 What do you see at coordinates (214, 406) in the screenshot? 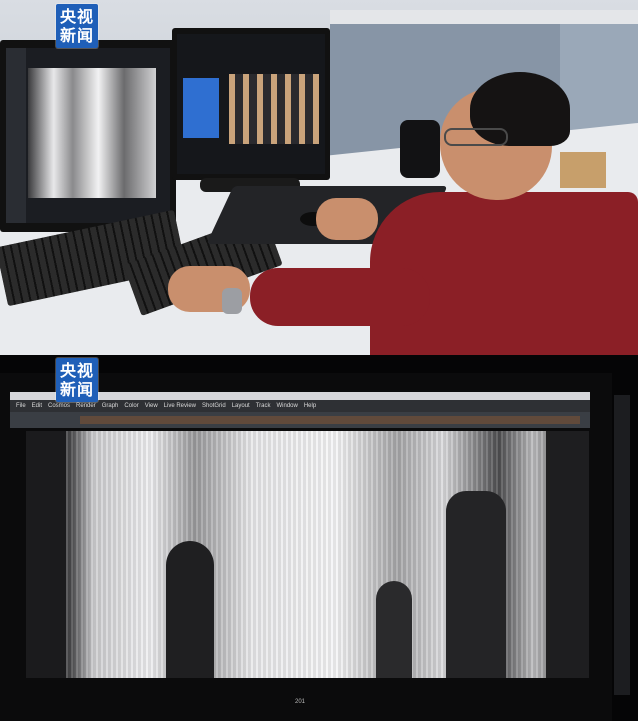
I see `menu-item-shotgrid: ShotGrid` at bounding box center [214, 406].